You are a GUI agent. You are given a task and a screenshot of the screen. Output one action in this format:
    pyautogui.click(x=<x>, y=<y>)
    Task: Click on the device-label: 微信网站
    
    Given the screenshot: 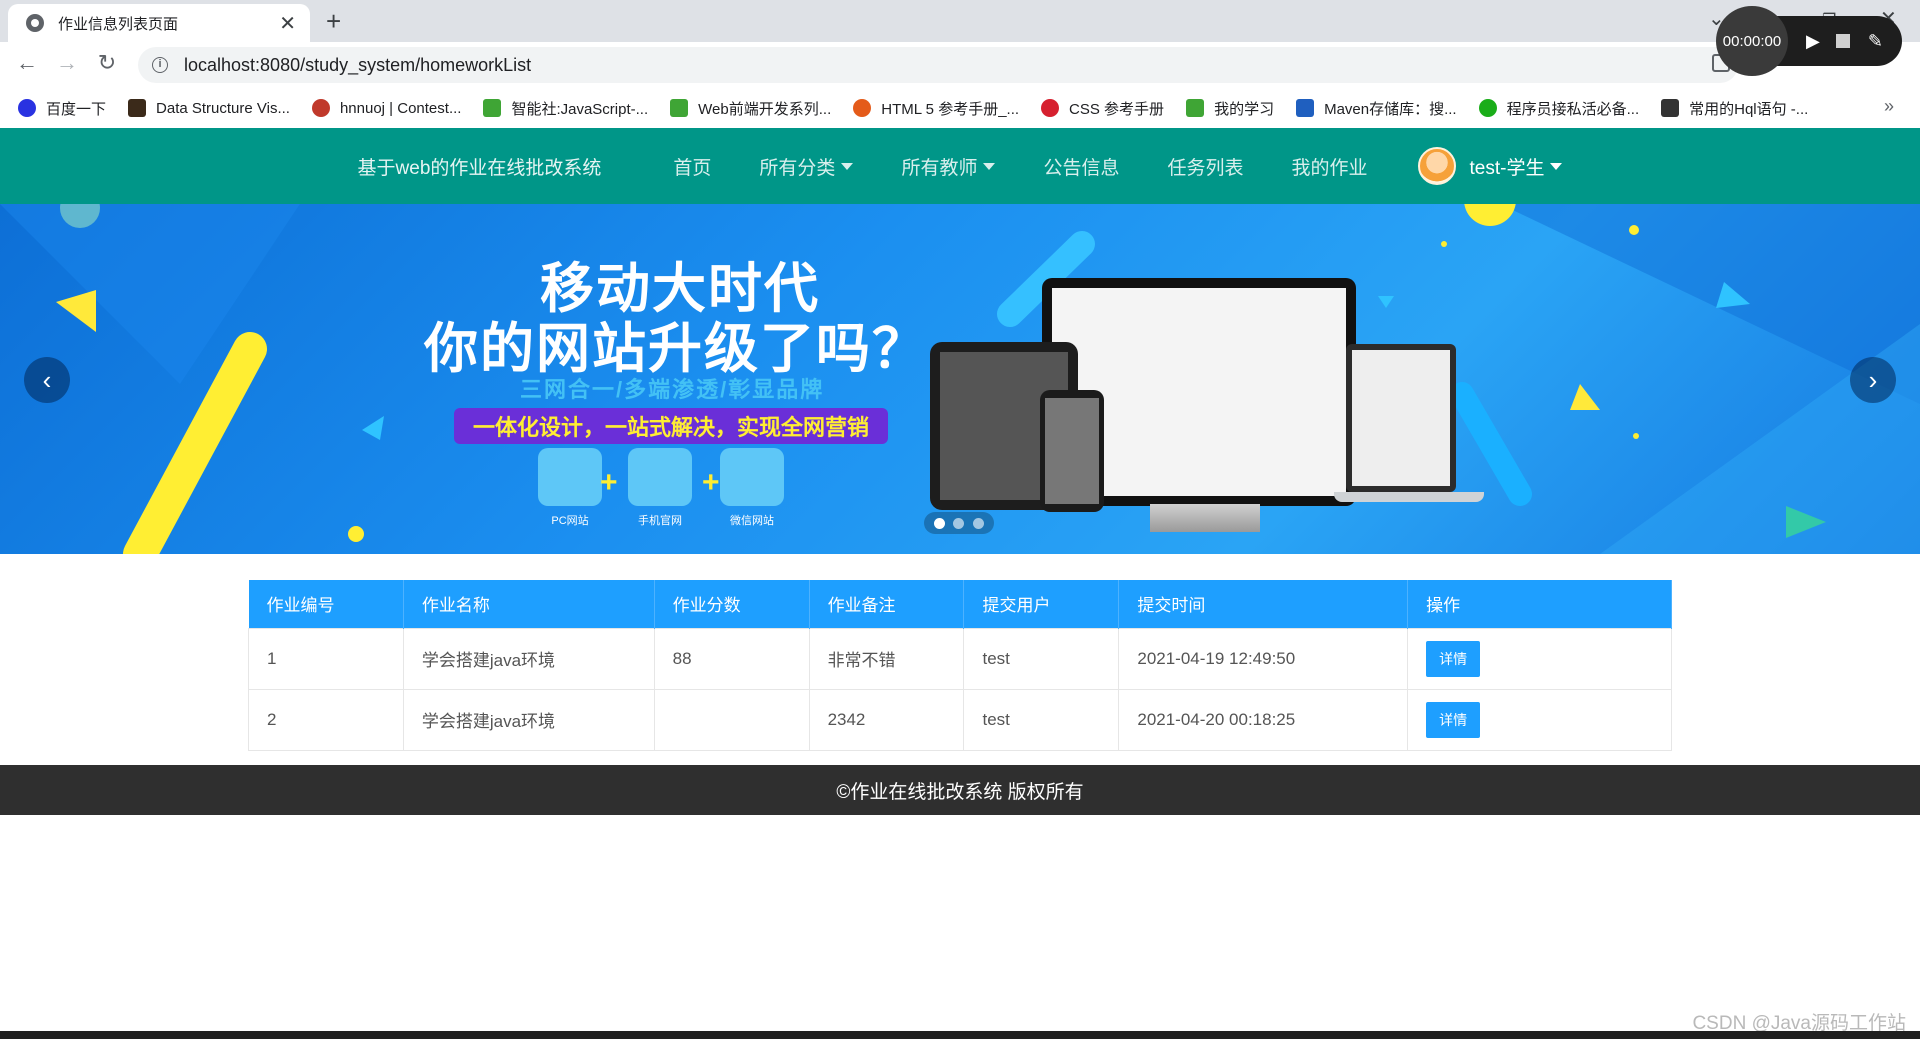 What is the action you would take?
    pyautogui.click(x=752, y=521)
    